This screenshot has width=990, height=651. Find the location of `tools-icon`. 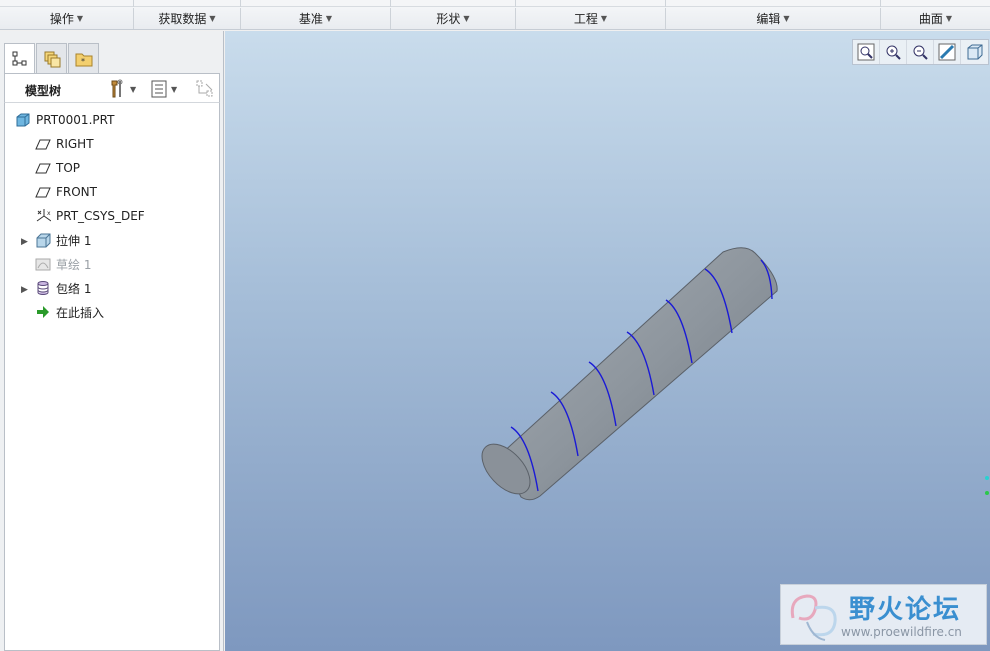

tools-icon is located at coordinates (117, 88).